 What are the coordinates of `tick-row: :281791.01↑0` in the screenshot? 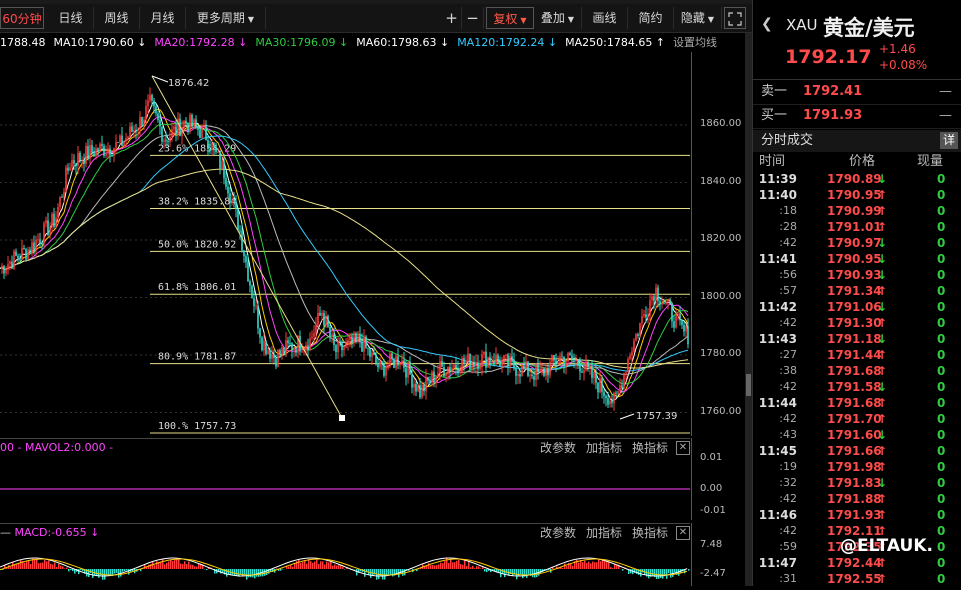 It's located at (857, 227).